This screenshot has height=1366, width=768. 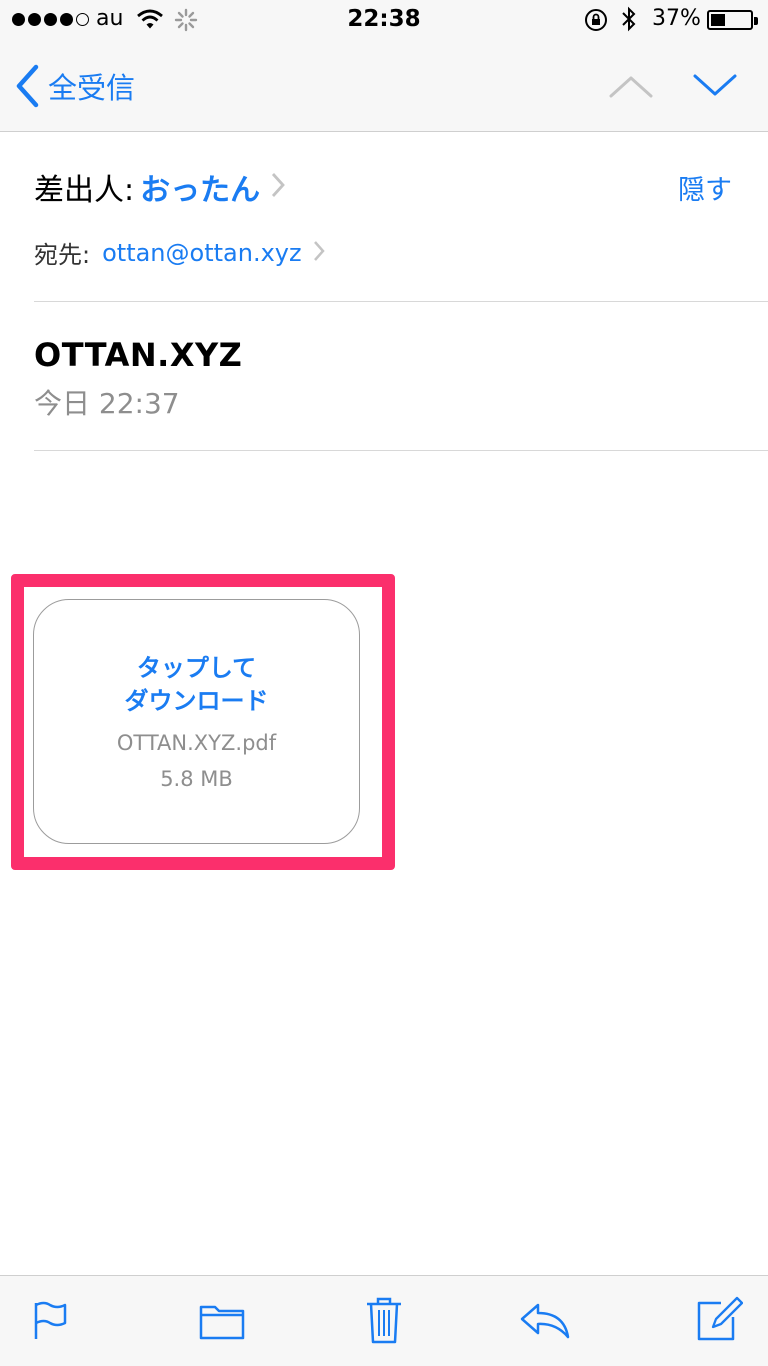 I want to click on bottom-toolbar, so click(x=384, y=1320).